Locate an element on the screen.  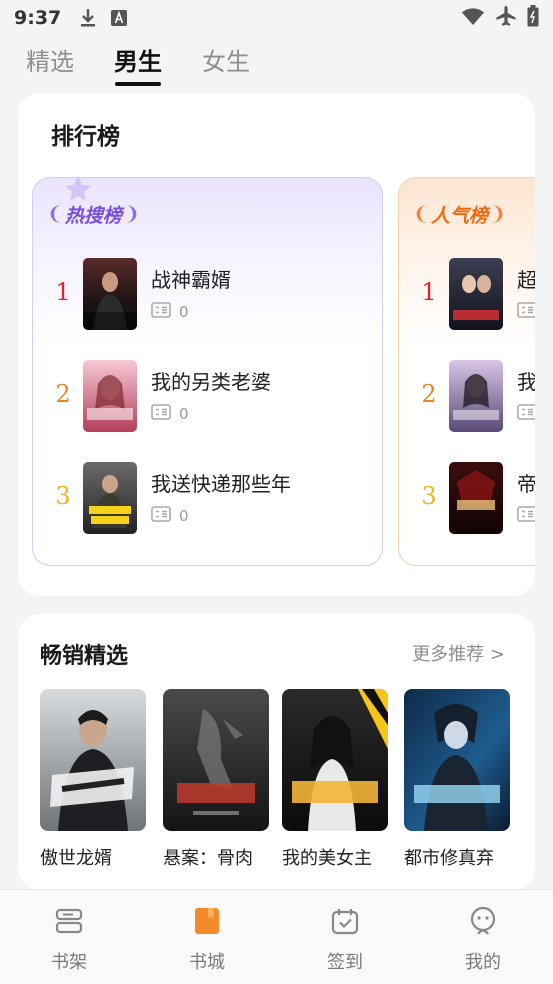
check-in-icon is located at coordinates (345, 921).